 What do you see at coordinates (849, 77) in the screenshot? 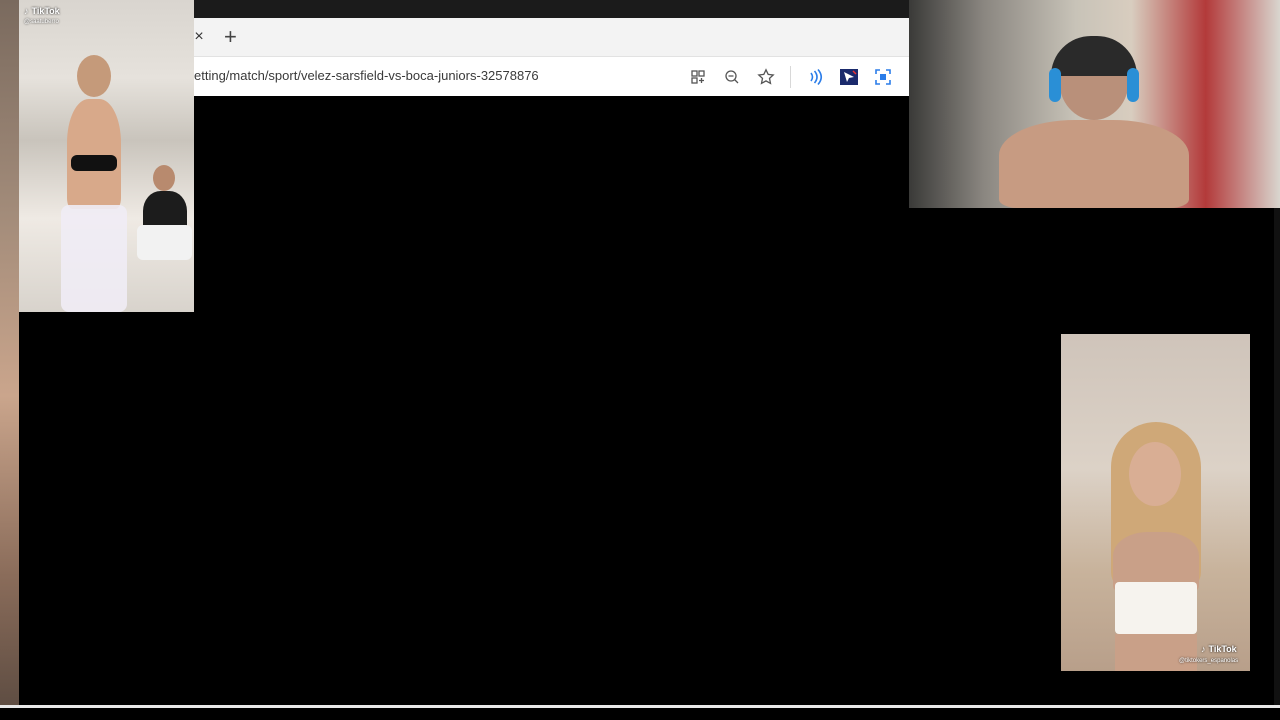
I see `extension-icon` at bounding box center [849, 77].